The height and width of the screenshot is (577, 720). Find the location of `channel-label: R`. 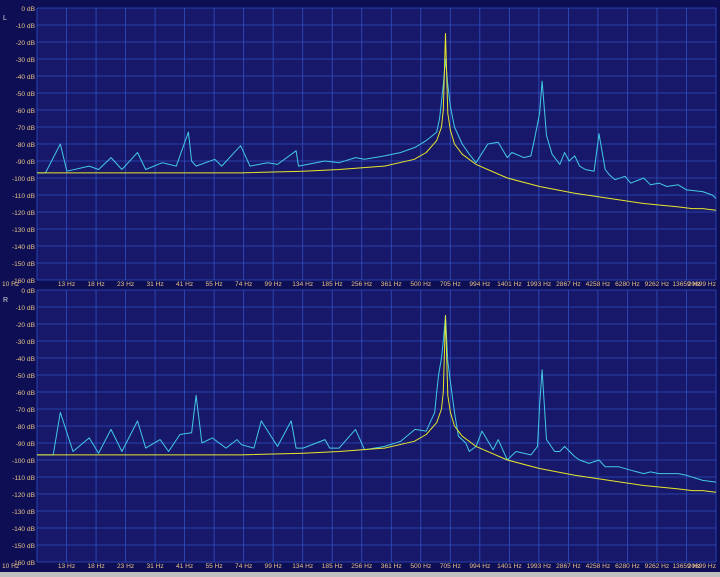

channel-label: R is located at coordinates (5, 300).